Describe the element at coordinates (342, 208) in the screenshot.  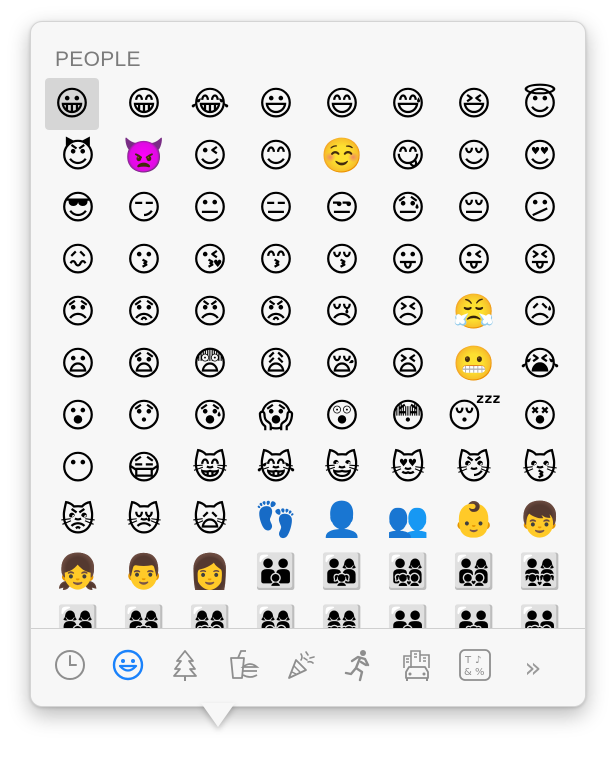
I see `emoji-cell: 😒` at that location.